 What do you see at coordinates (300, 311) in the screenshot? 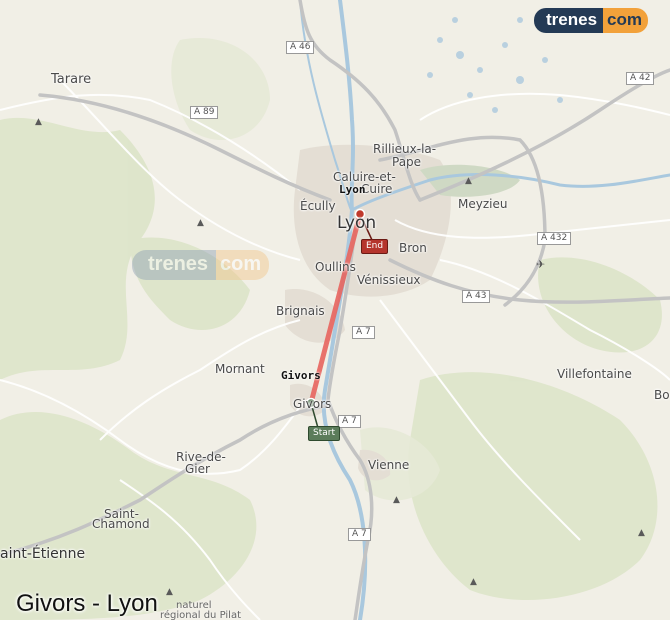
I see `place-brignais: Brignais` at bounding box center [300, 311].